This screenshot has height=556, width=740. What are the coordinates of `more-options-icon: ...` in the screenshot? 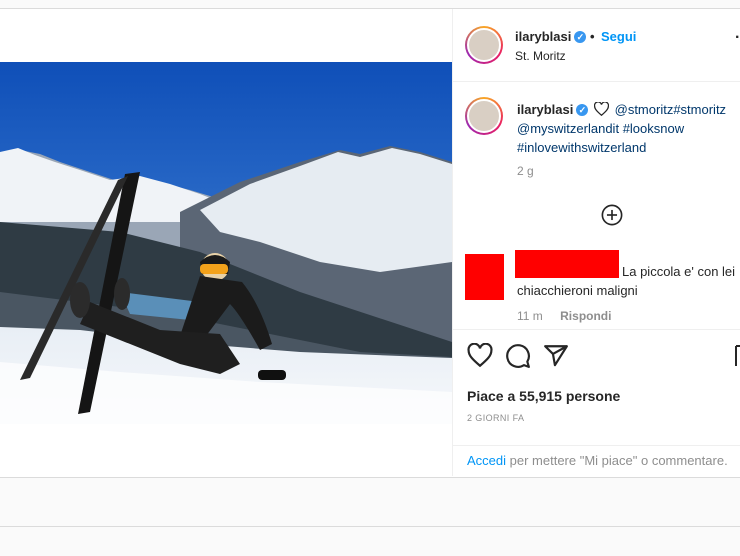 It's located at (737, 34).